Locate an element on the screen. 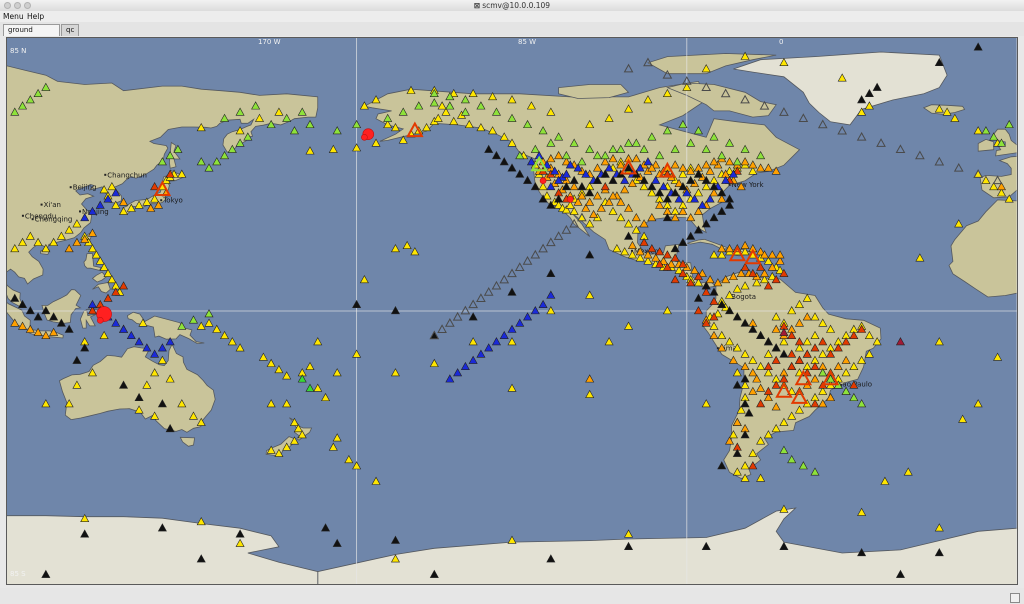 The height and width of the screenshot is (604, 1024). grid-label-85n: 85 N is located at coordinates (18, 51).